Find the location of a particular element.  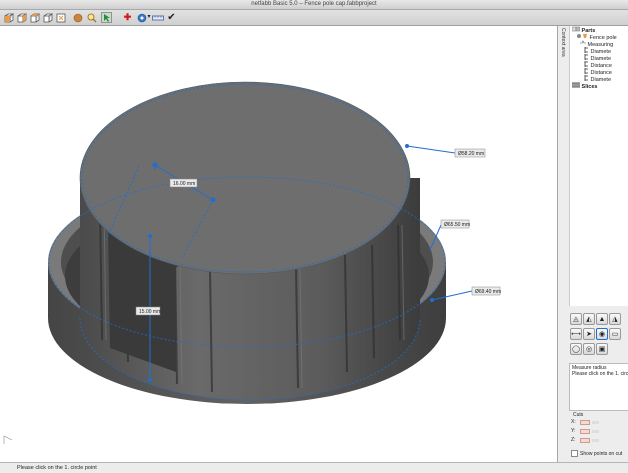

tree-item-slices: Slices is located at coordinates (584, 86).